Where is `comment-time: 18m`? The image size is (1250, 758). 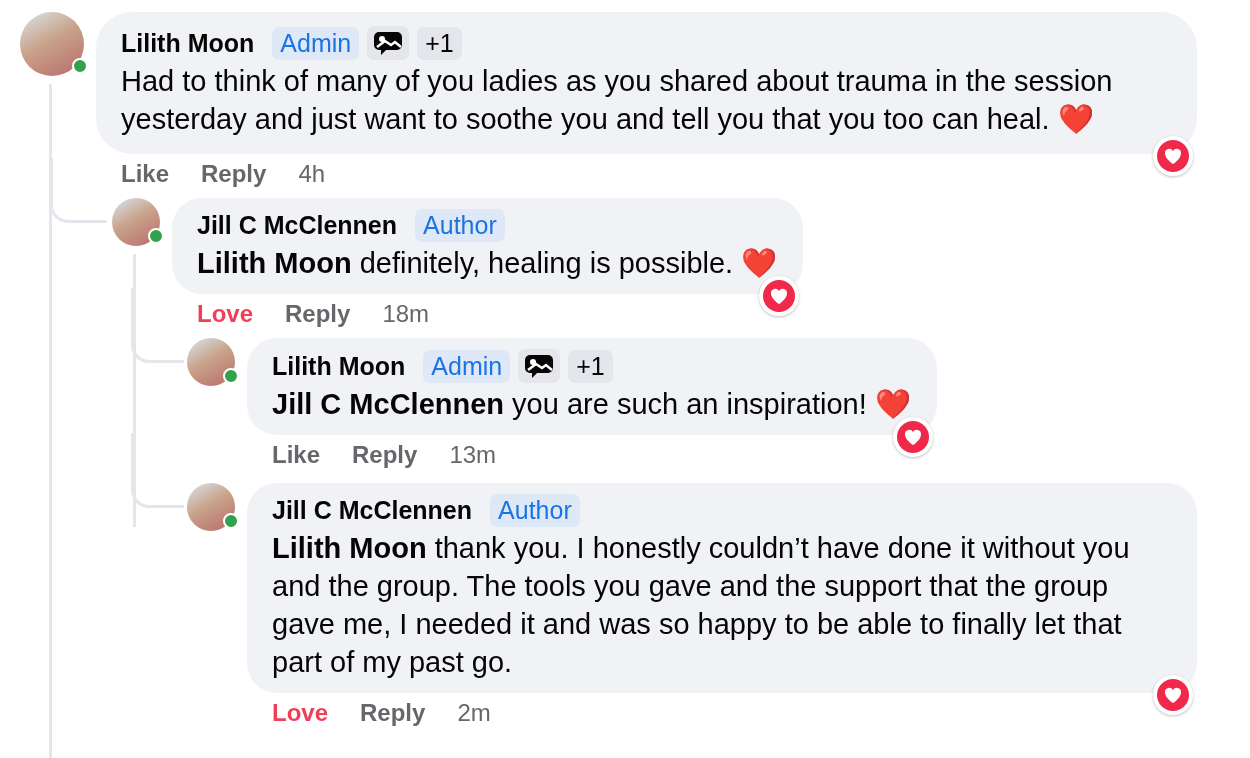 comment-time: 18m is located at coordinates (406, 314).